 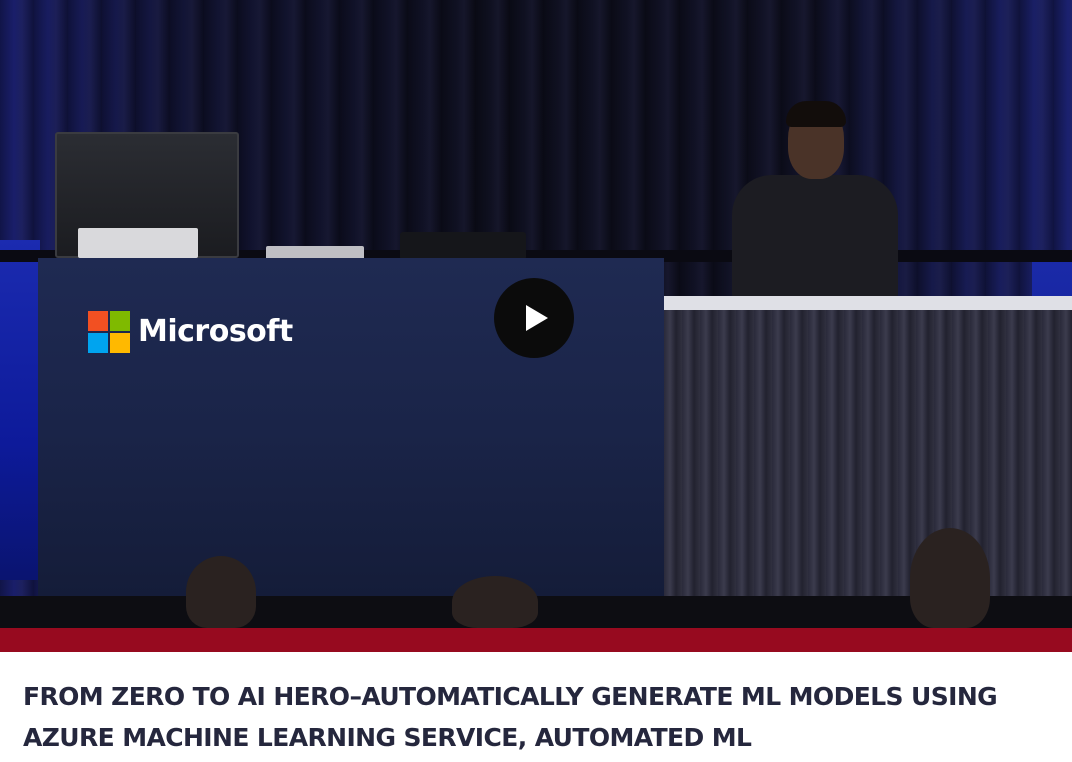 What do you see at coordinates (537, 318) in the screenshot?
I see `play-icon` at bounding box center [537, 318].